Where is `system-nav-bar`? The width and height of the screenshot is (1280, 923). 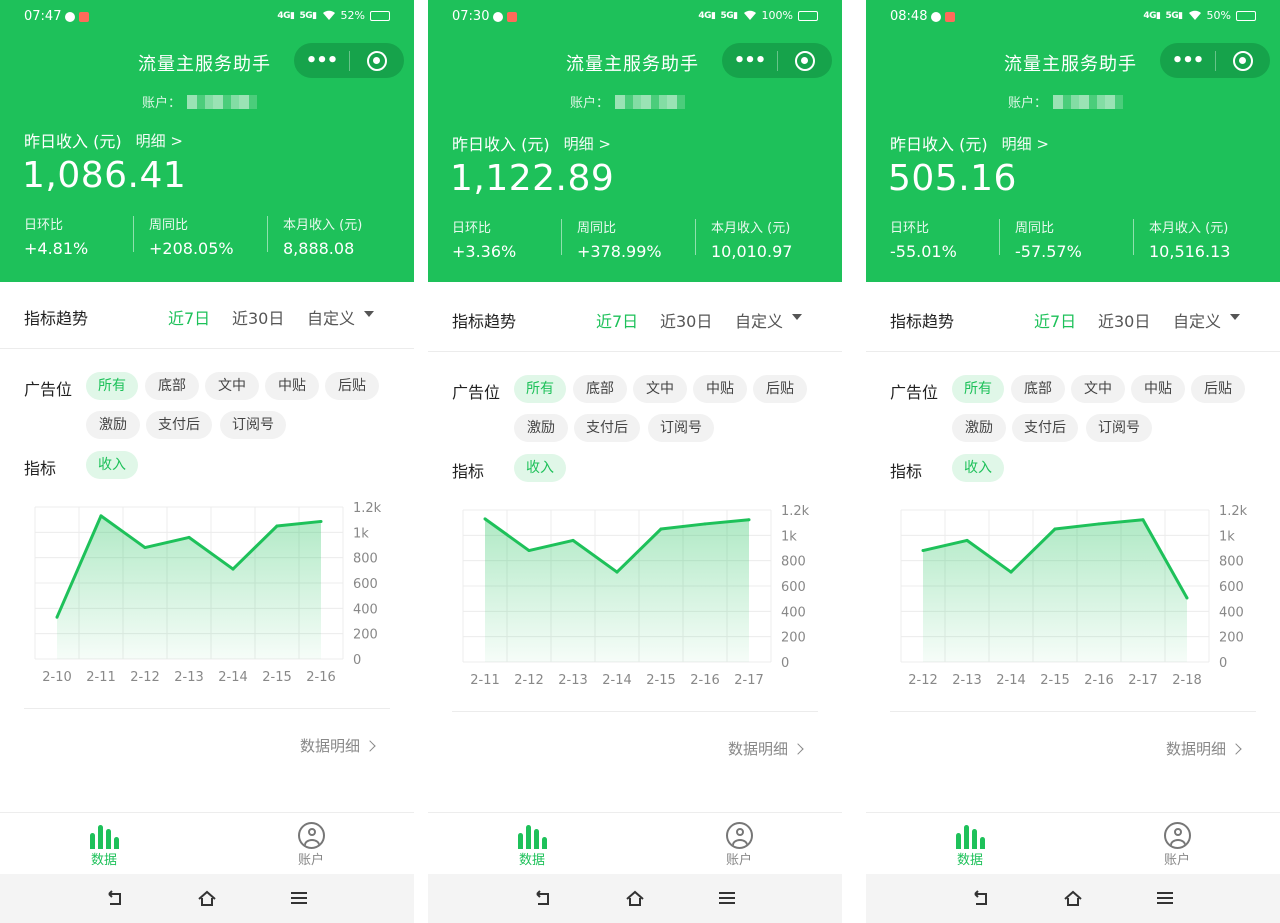
system-nav-bar is located at coordinates (635, 898).